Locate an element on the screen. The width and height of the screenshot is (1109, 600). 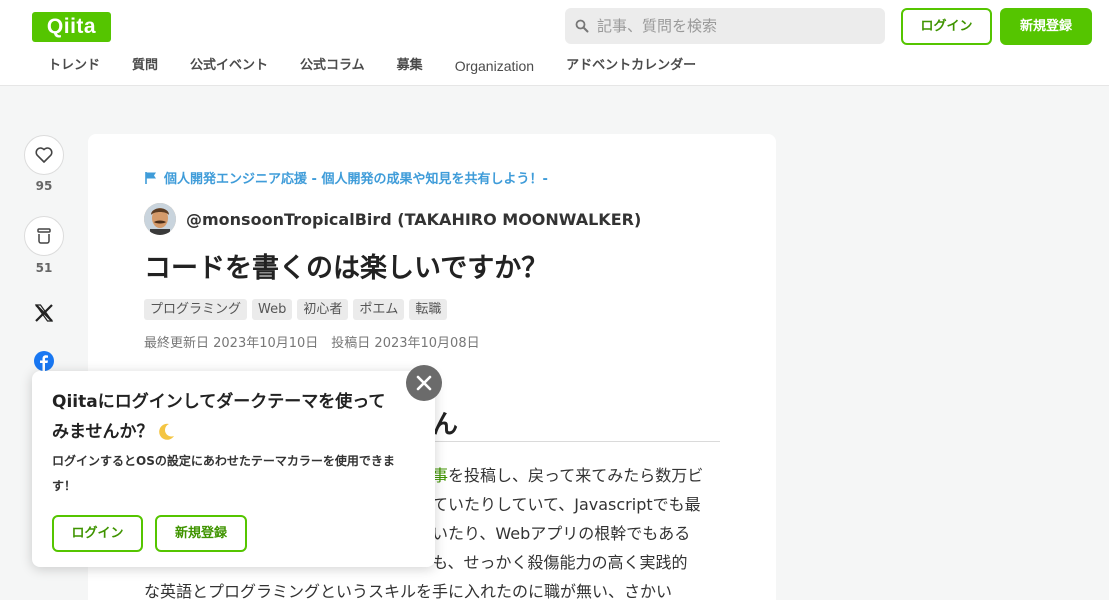
login-button: ログイン is located at coordinates (946, 26).